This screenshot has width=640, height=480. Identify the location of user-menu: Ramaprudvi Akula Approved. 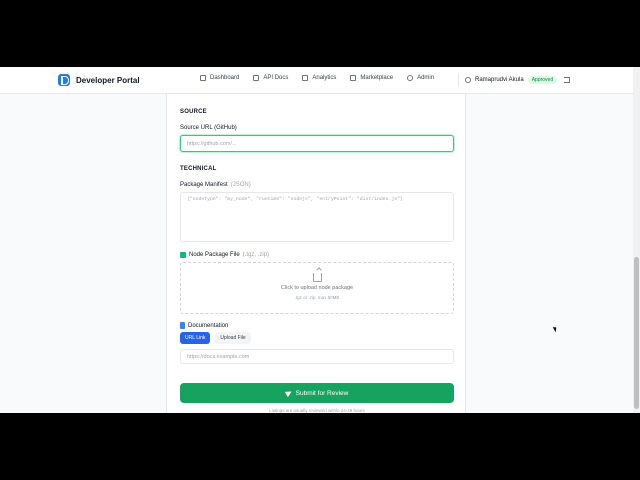
(508, 80).